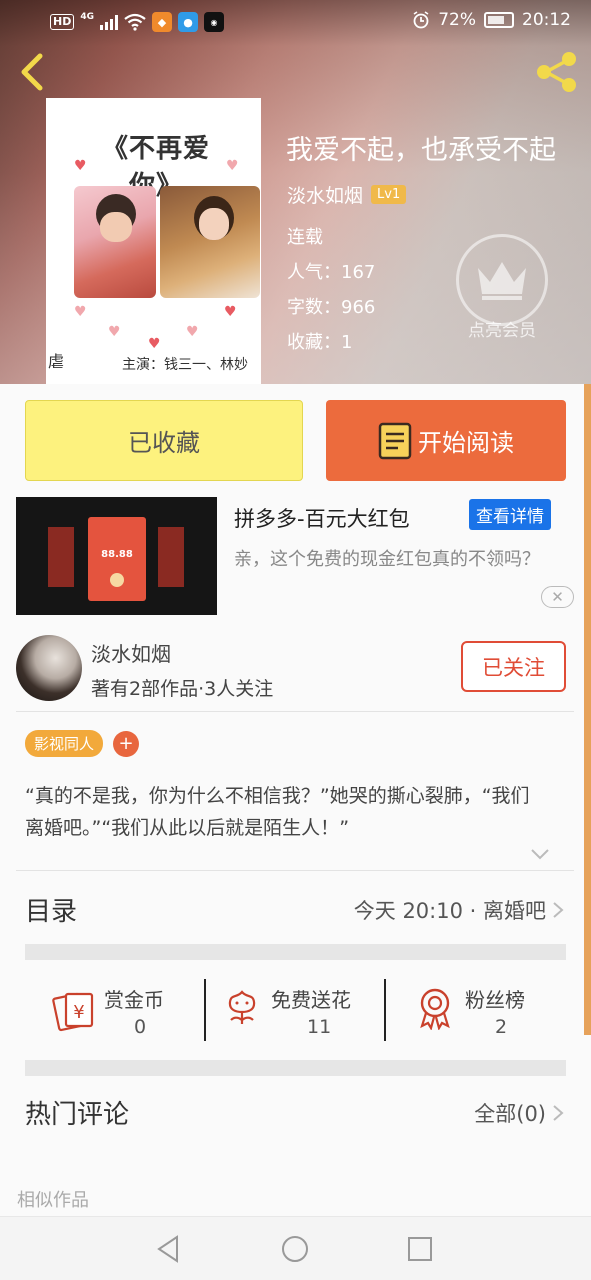  I want to click on book-word-count: 字数：966, so click(331, 307).